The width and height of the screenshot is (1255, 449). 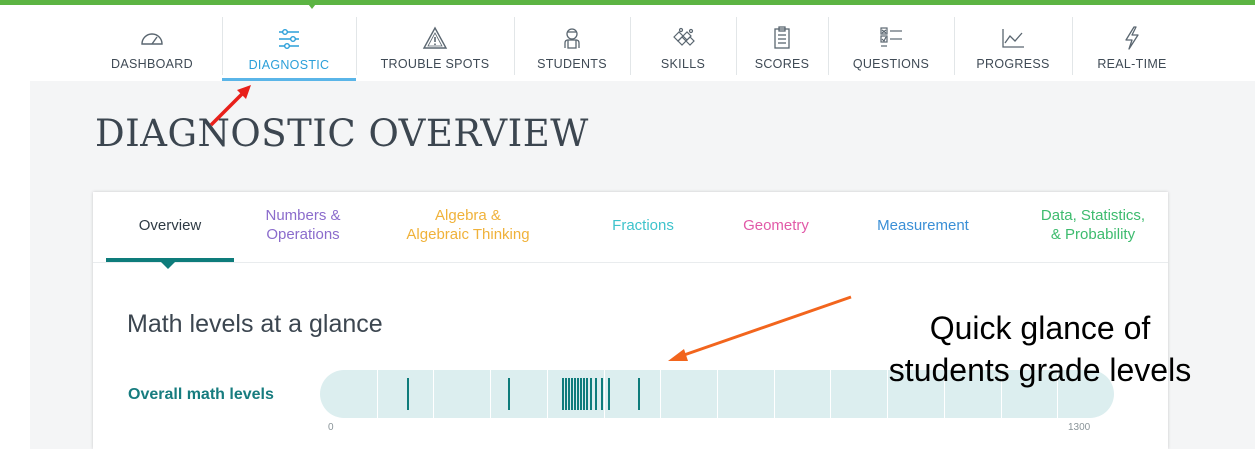 I want to click on tab-label: Data, Statistics, & Probability, so click(x=1093, y=225).